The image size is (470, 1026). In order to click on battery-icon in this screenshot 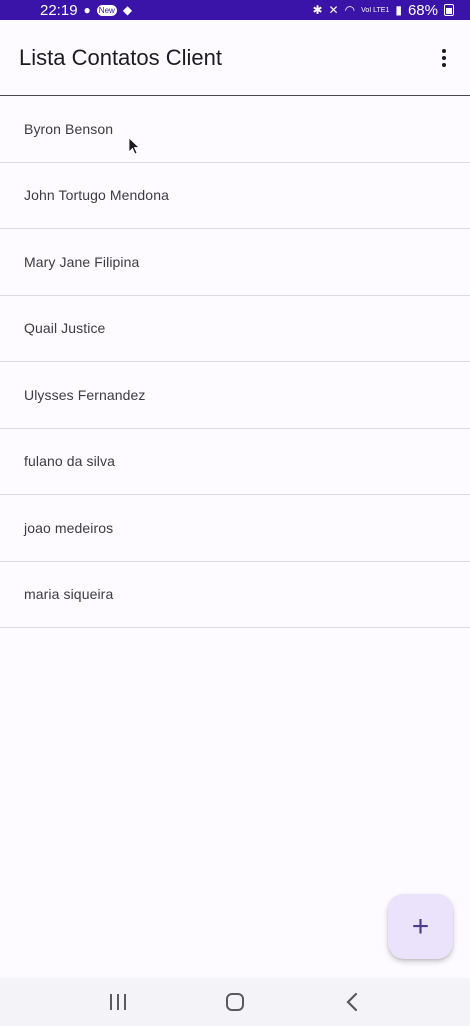, I will do `click(449, 10)`.